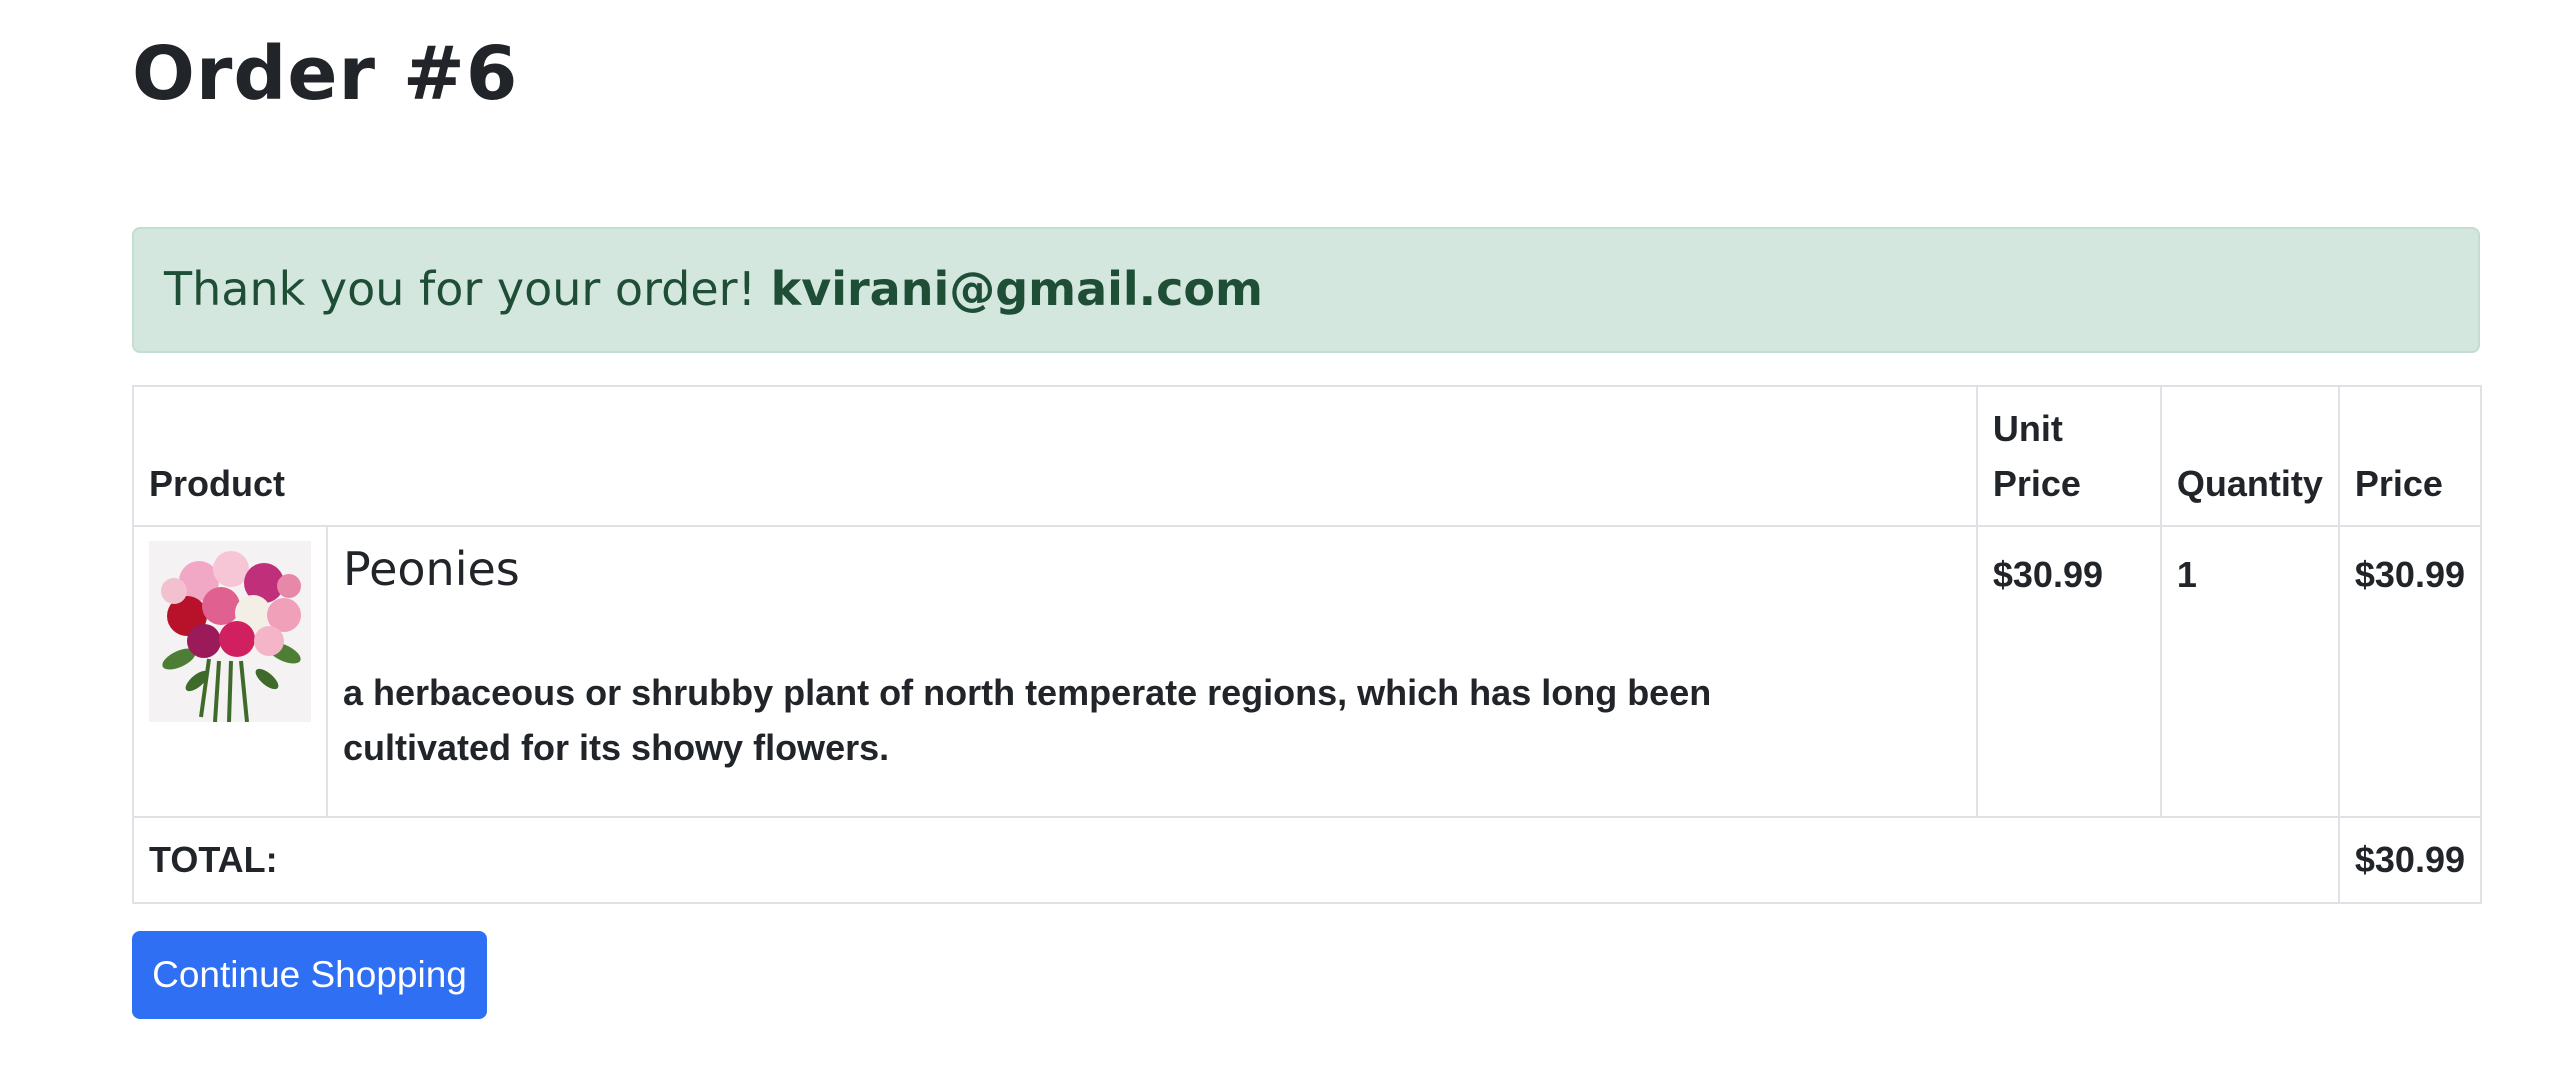  I want to click on page-title: Order #6, so click(325, 74).